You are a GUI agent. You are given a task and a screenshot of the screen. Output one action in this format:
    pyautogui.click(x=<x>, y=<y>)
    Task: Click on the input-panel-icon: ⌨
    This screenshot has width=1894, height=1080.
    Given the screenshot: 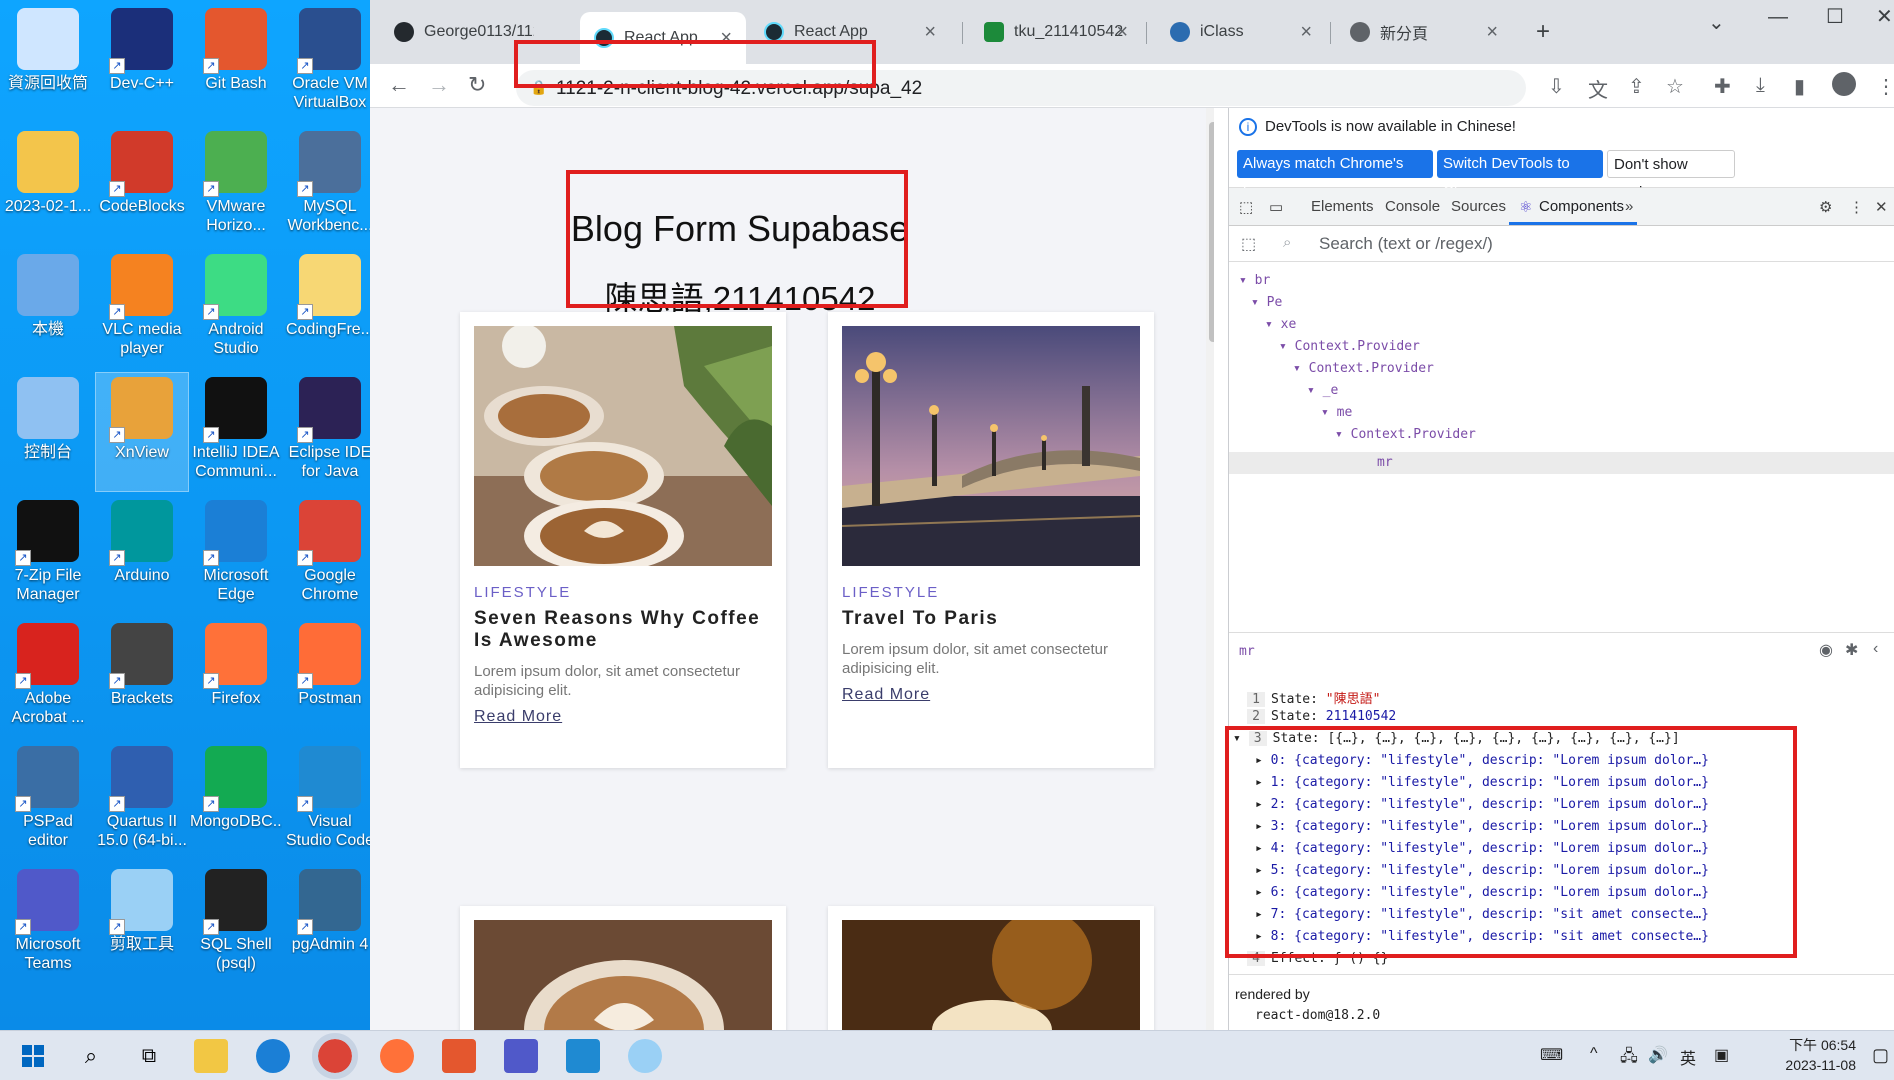 What is the action you would take?
    pyautogui.click(x=1551, y=1055)
    